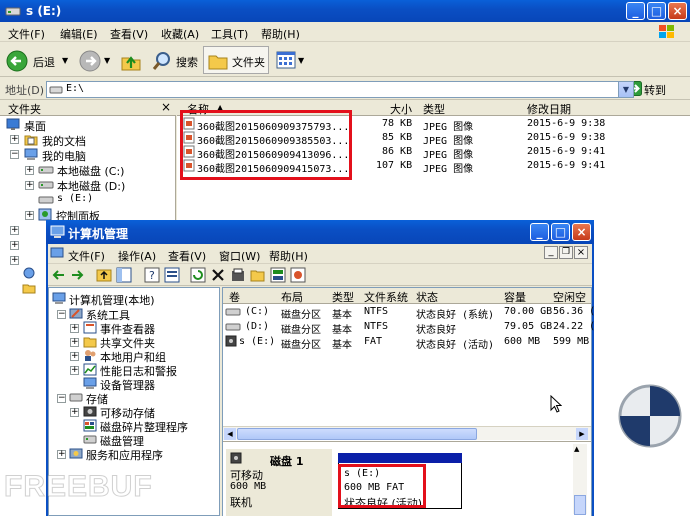 Image resolution: width=690 pixels, height=516 pixels. I want to click on folders-button-label: 文件夹, so click(248, 62).